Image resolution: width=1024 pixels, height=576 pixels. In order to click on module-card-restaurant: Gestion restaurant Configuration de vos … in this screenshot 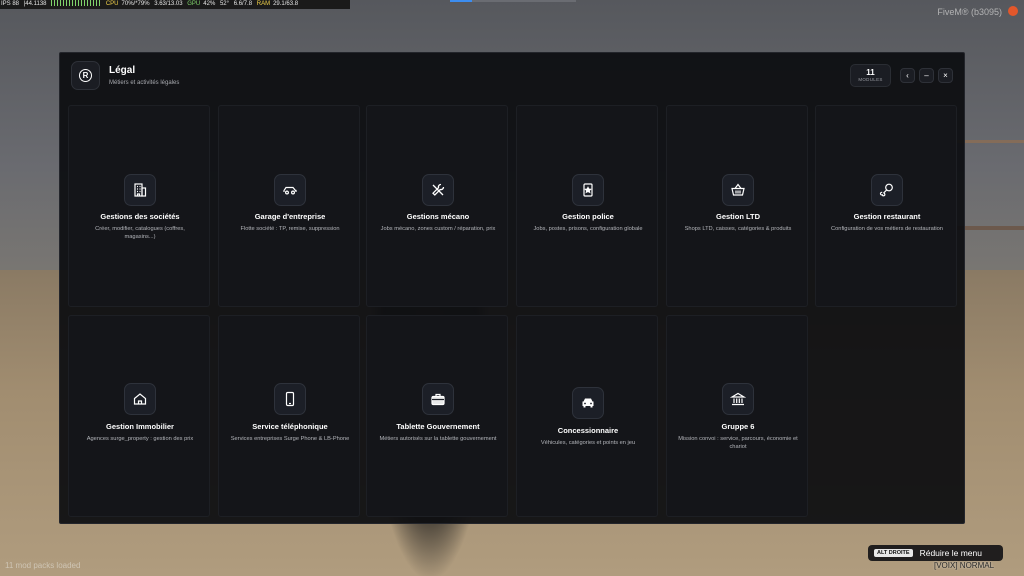, I will do `click(886, 206)`.